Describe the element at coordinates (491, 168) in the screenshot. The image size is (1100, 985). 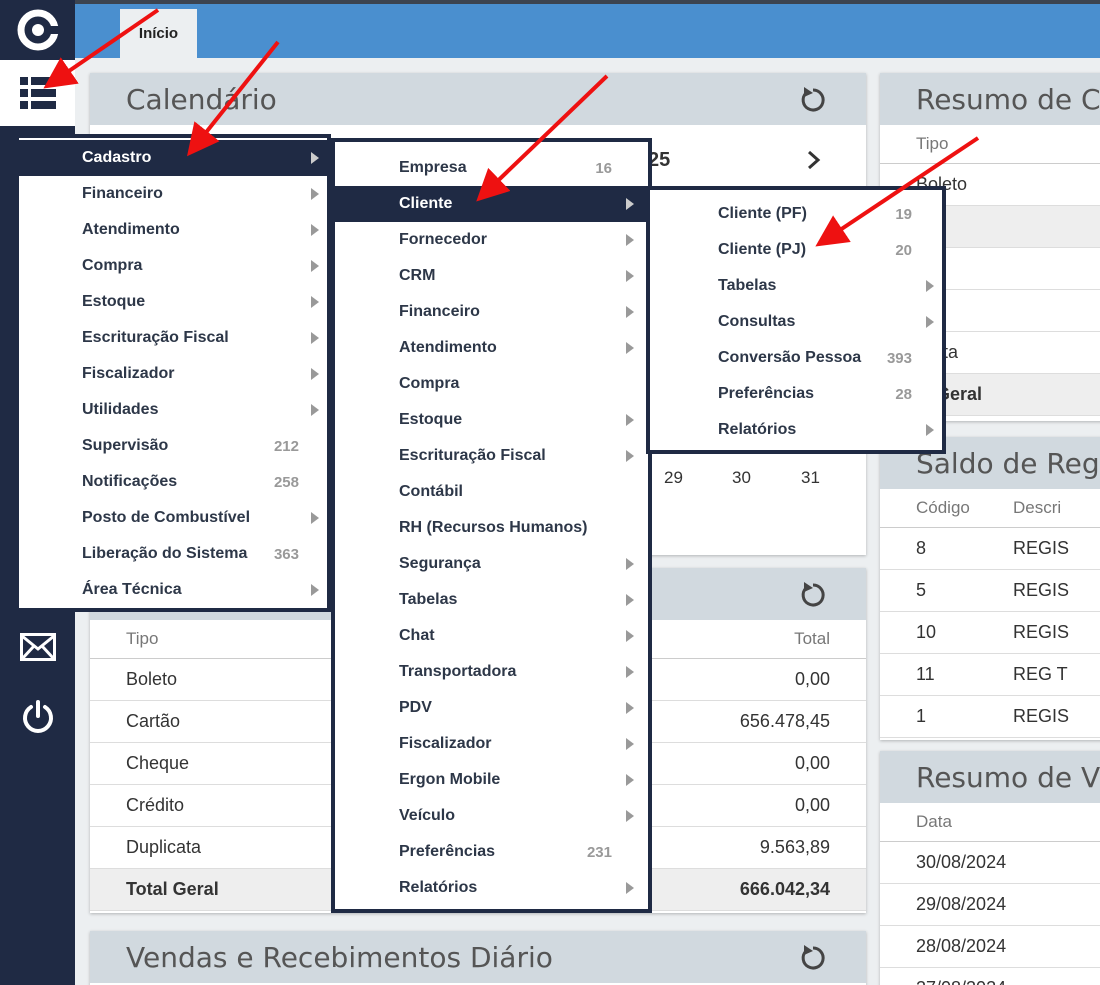
I see `menu-item-empresa: Empresa 16` at that location.